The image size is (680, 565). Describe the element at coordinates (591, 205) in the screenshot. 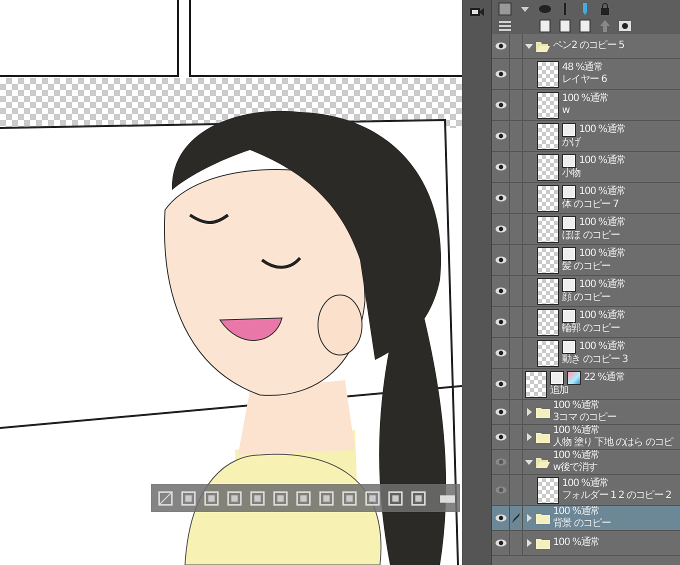

I see `layer-name: 体 のコピー 7` at that location.